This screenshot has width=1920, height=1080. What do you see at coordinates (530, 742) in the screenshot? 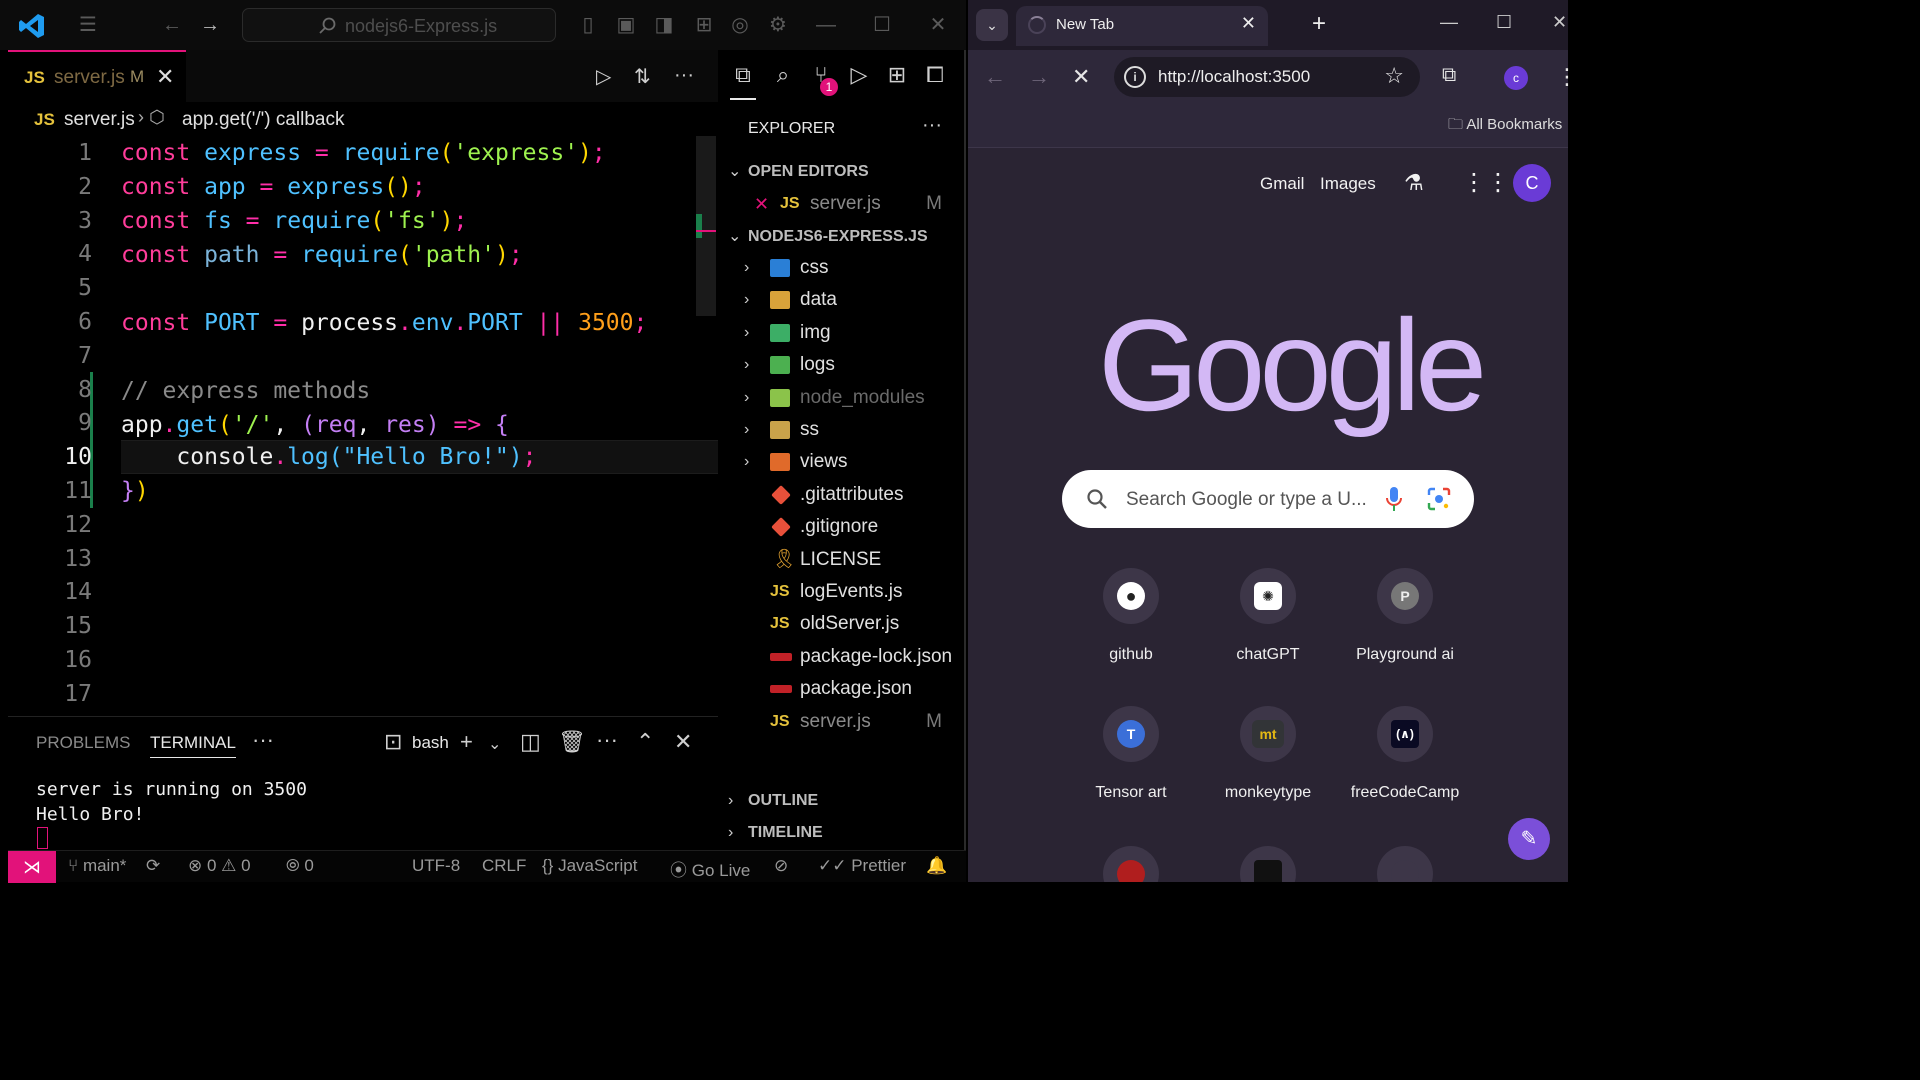
I see `split-terminal-icon: ◫` at bounding box center [530, 742].